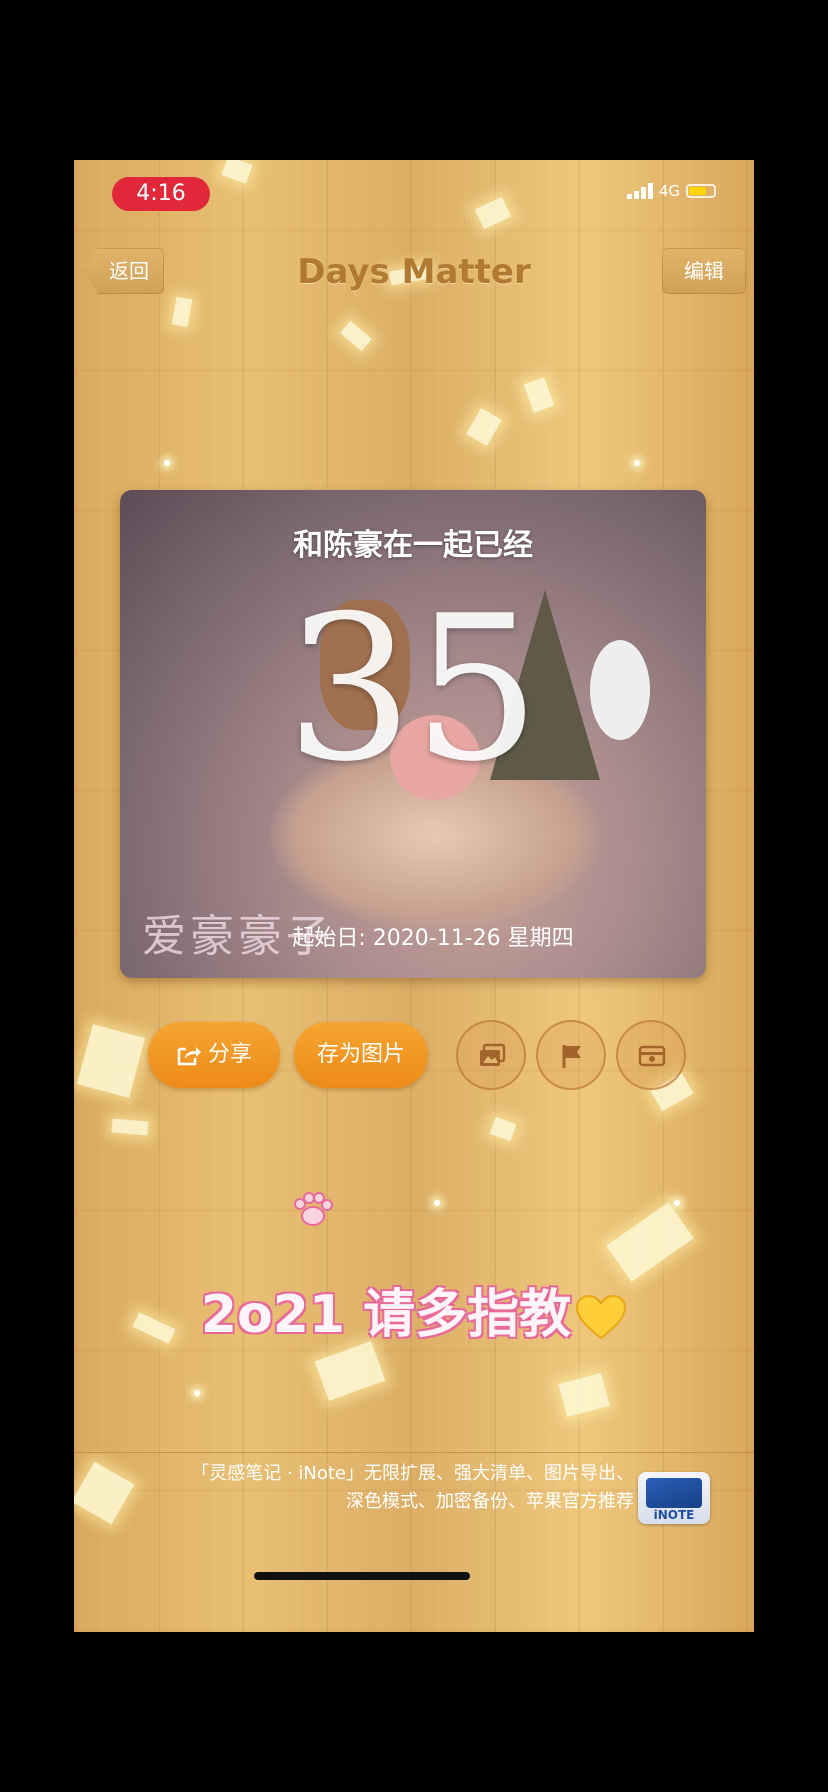 The width and height of the screenshot is (828, 1792). I want to click on photo-button, so click(491, 1055).